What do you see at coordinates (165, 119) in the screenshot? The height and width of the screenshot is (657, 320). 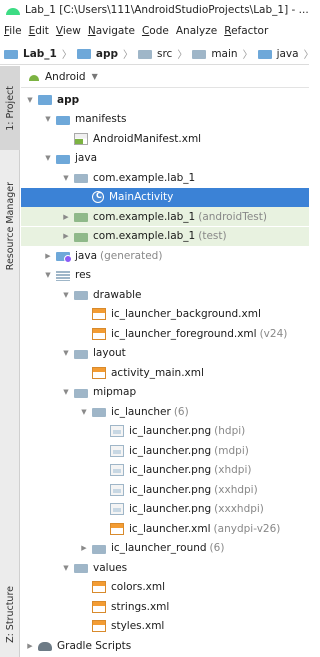 I see `tree-item-manifests: ▼ manifests` at bounding box center [165, 119].